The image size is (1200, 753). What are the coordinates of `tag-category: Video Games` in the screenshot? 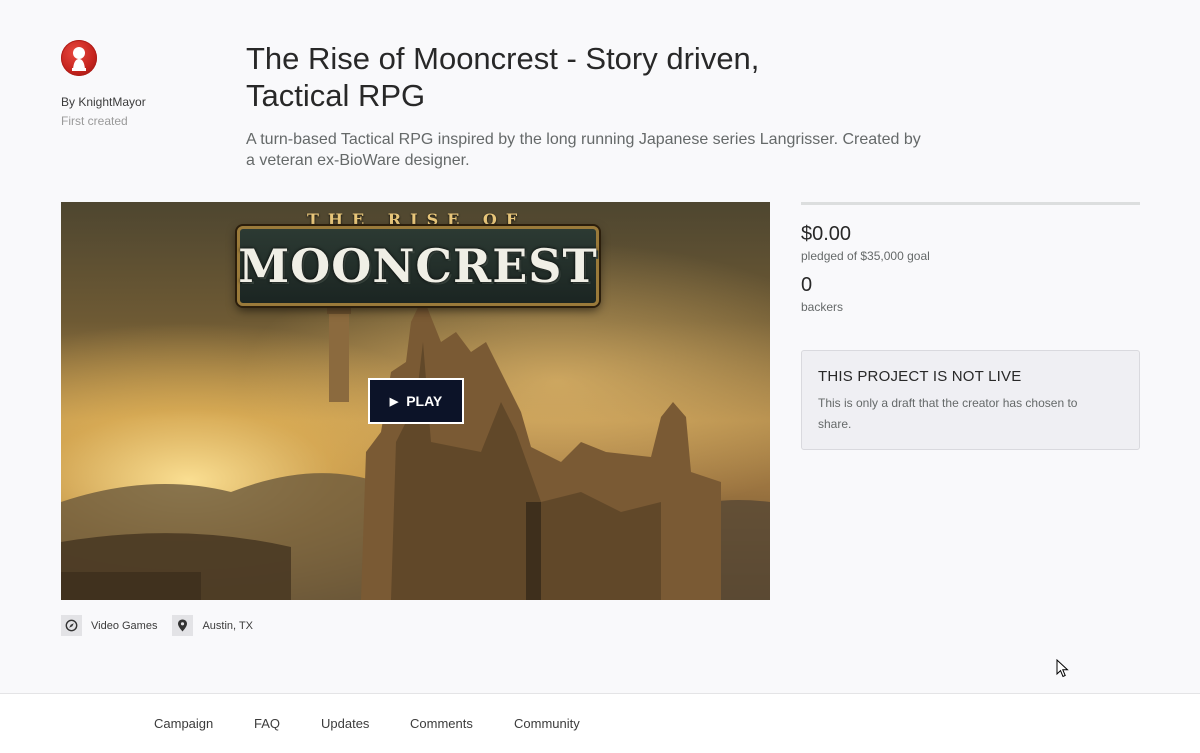 It's located at (109, 625).